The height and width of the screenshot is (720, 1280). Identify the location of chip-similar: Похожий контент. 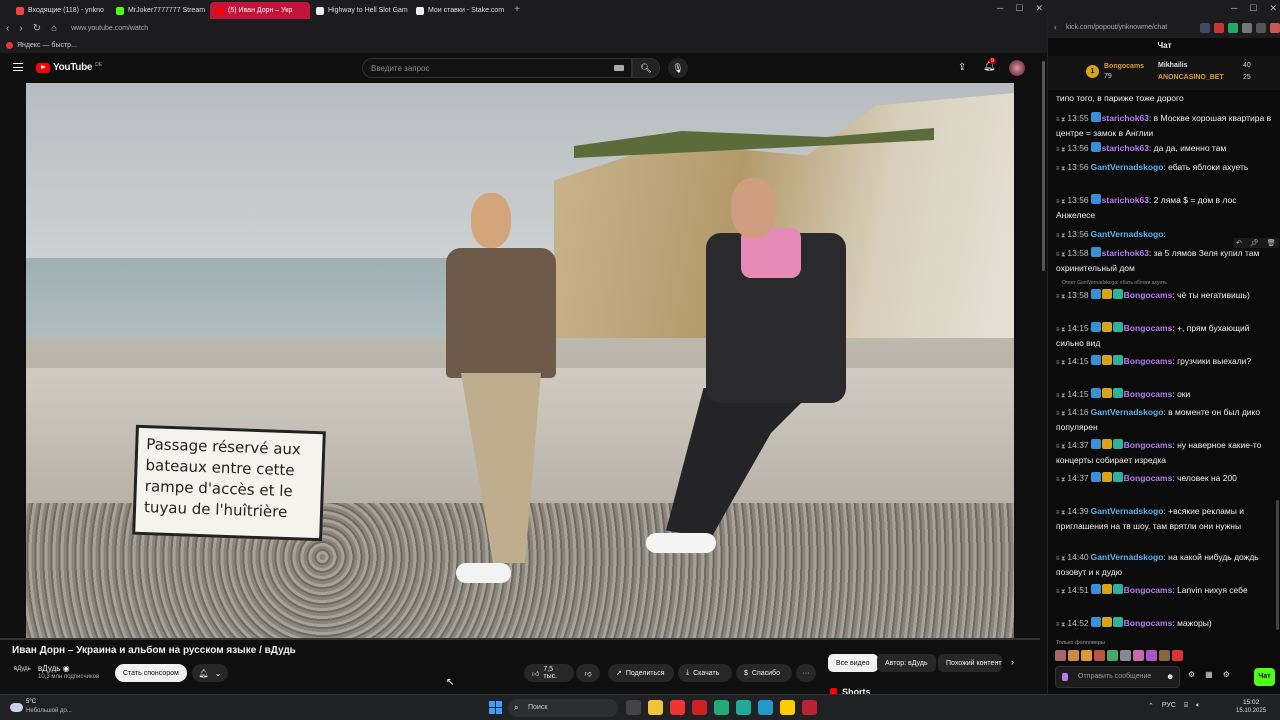
(970, 663).